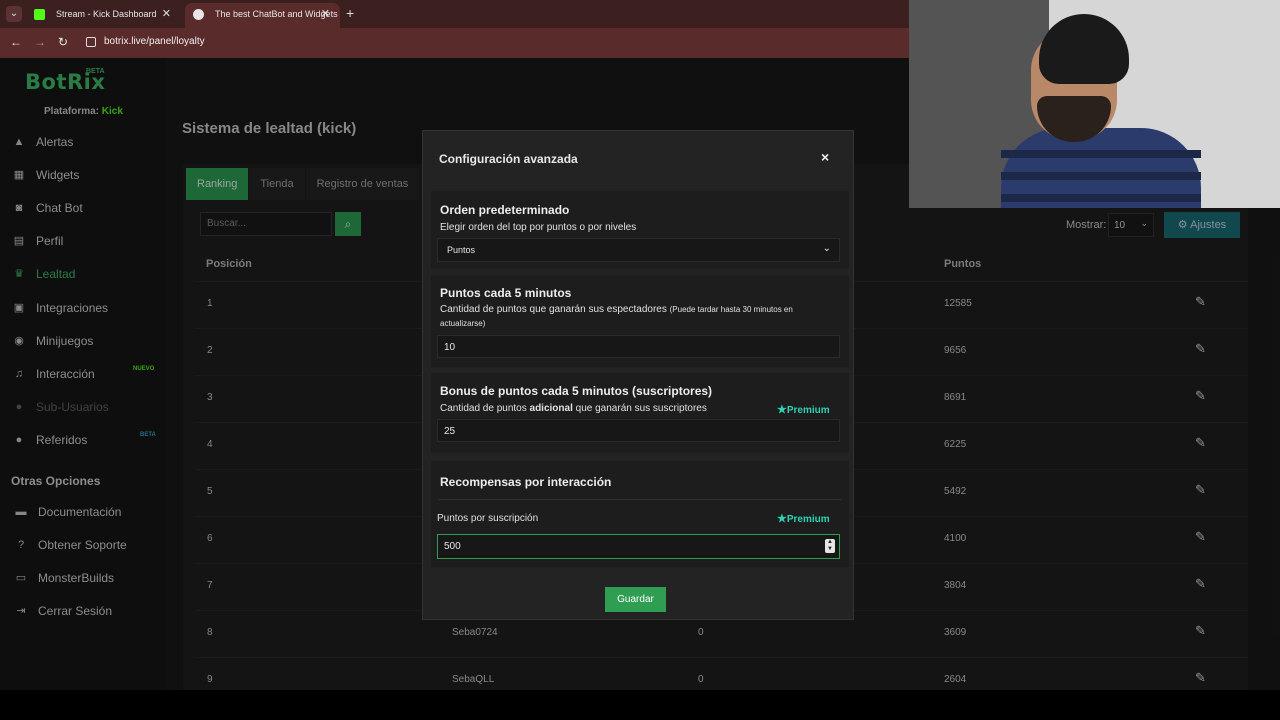  What do you see at coordinates (154, 41) in the screenshot?
I see `url-field: botrix.live/panel/loyalty` at bounding box center [154, 41].